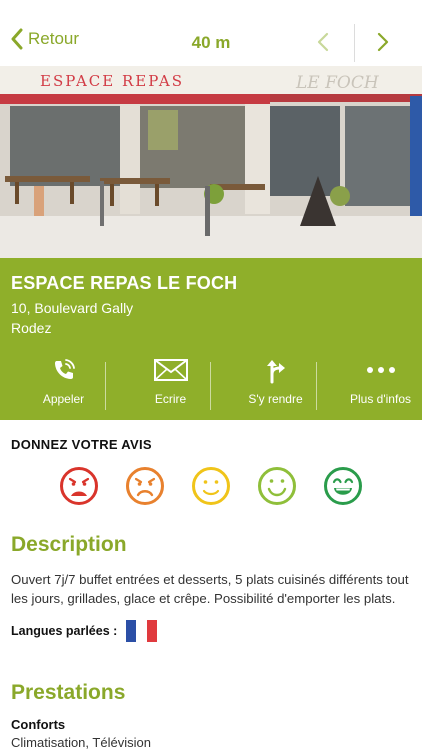 This screenshot has height=750, width=422. I want to click on more-info-button: Plus d'infos, so click(375, 385).